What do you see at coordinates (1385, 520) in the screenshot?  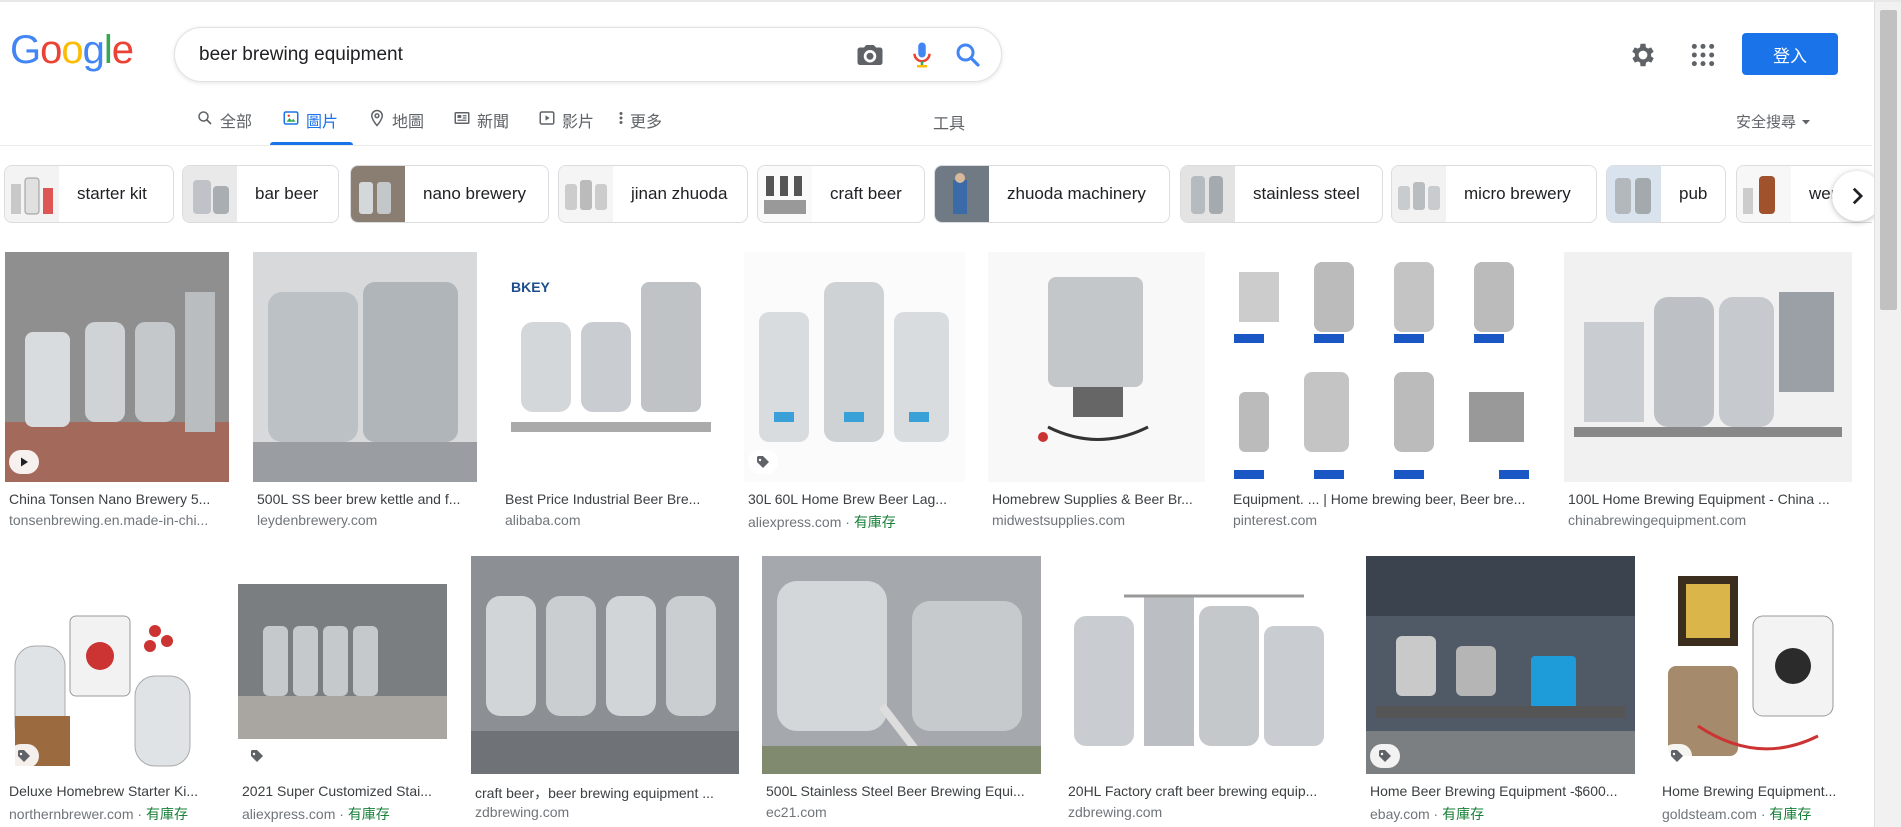 I see `result-source: pinterest.com` at bounding box center [1385, 520].